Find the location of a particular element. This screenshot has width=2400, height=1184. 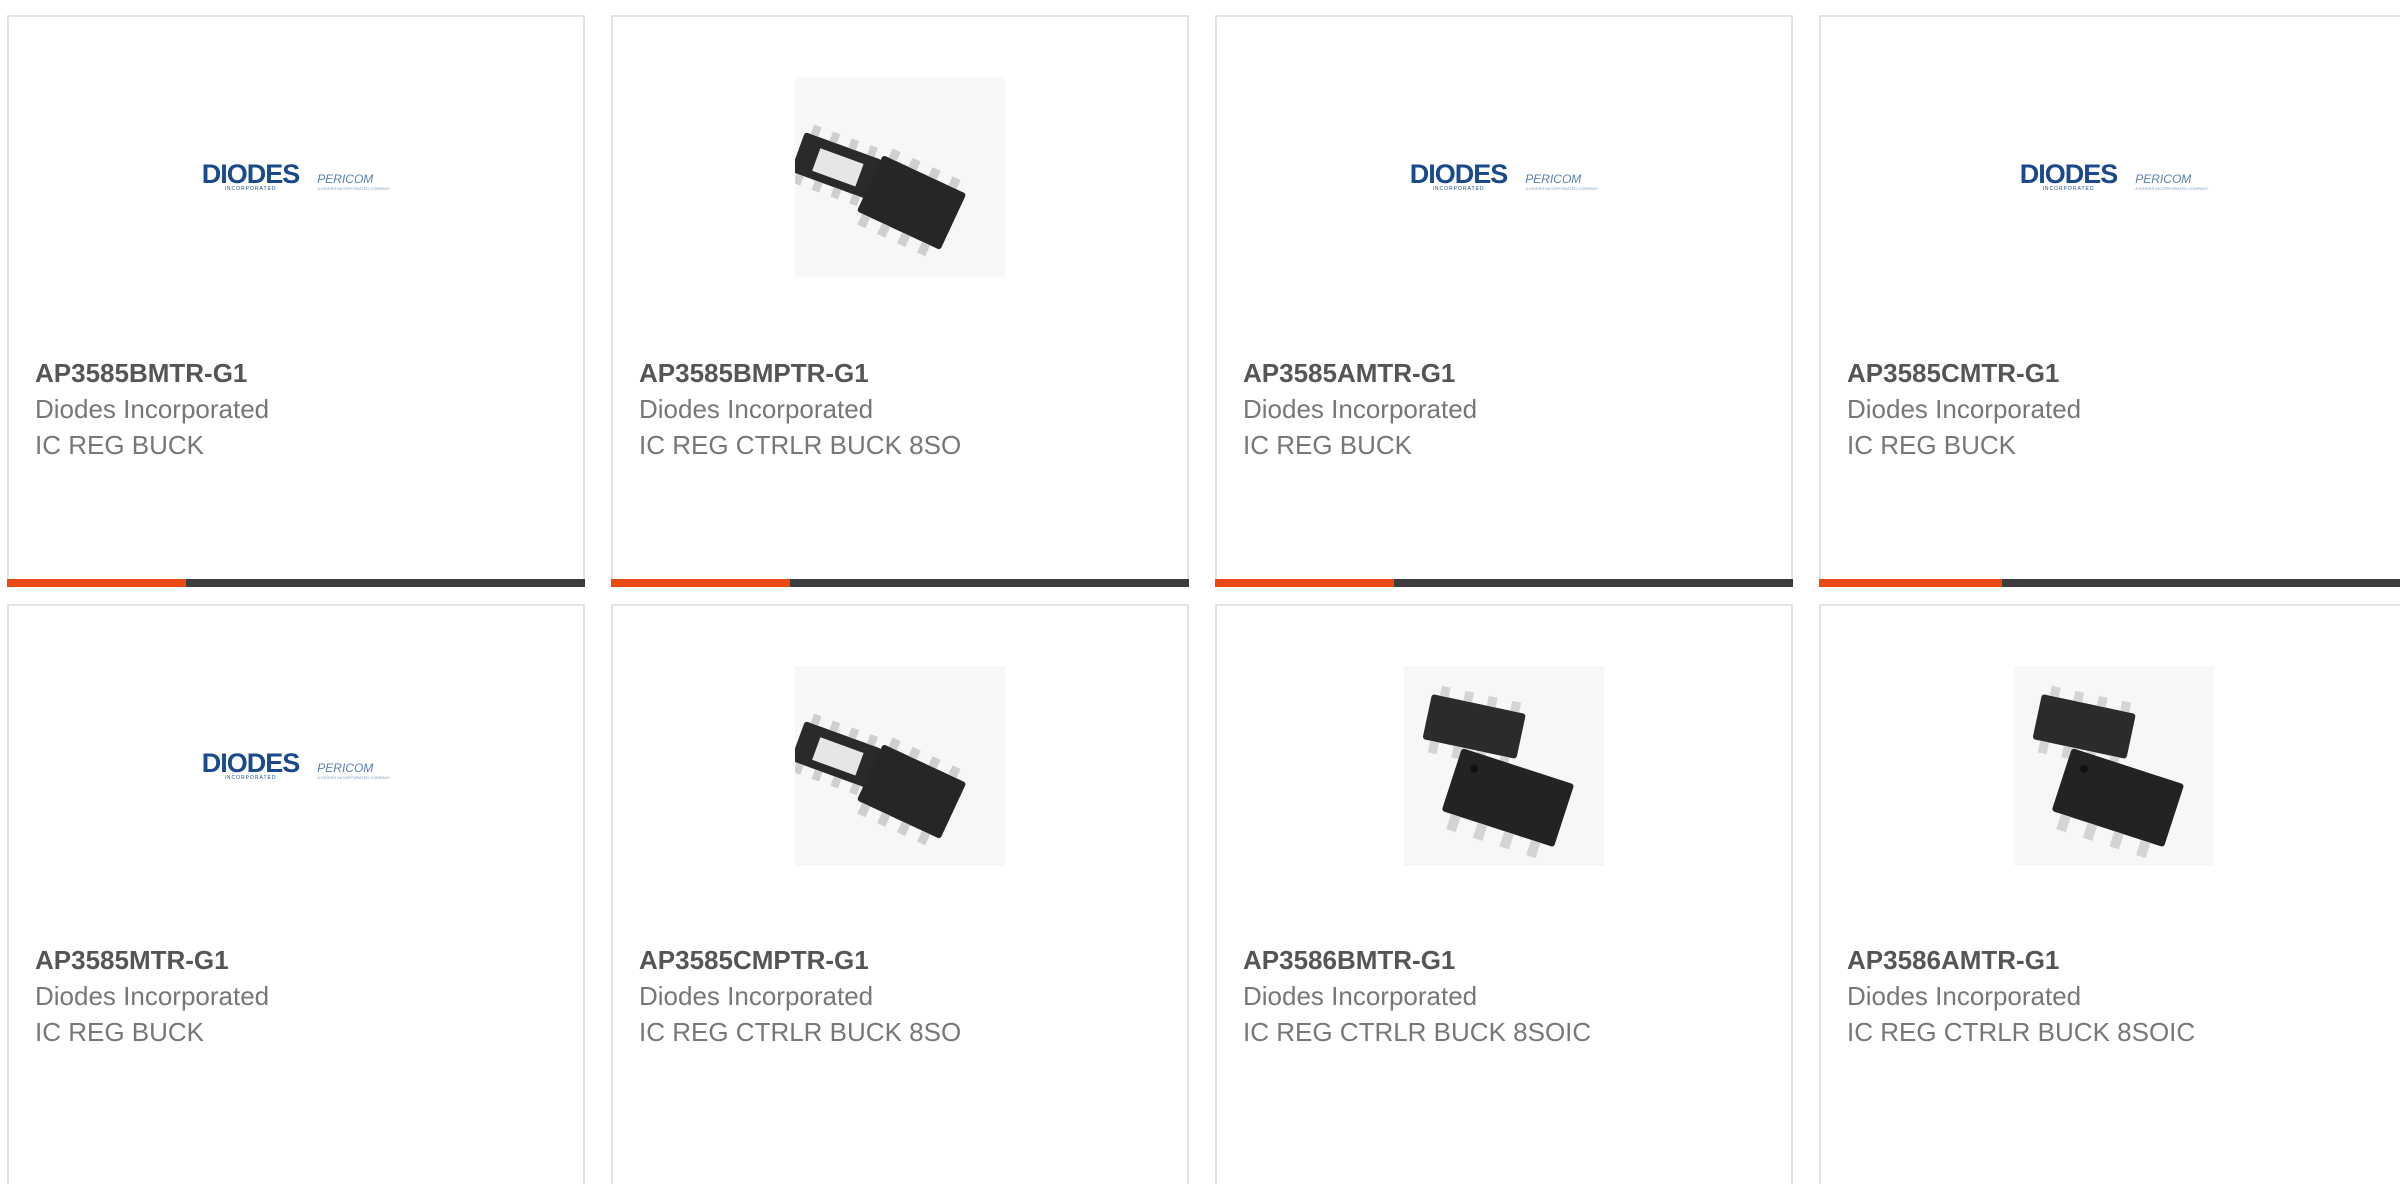

part-number: AP3585AMTR-G1 is located at coordinates (1507, 373).